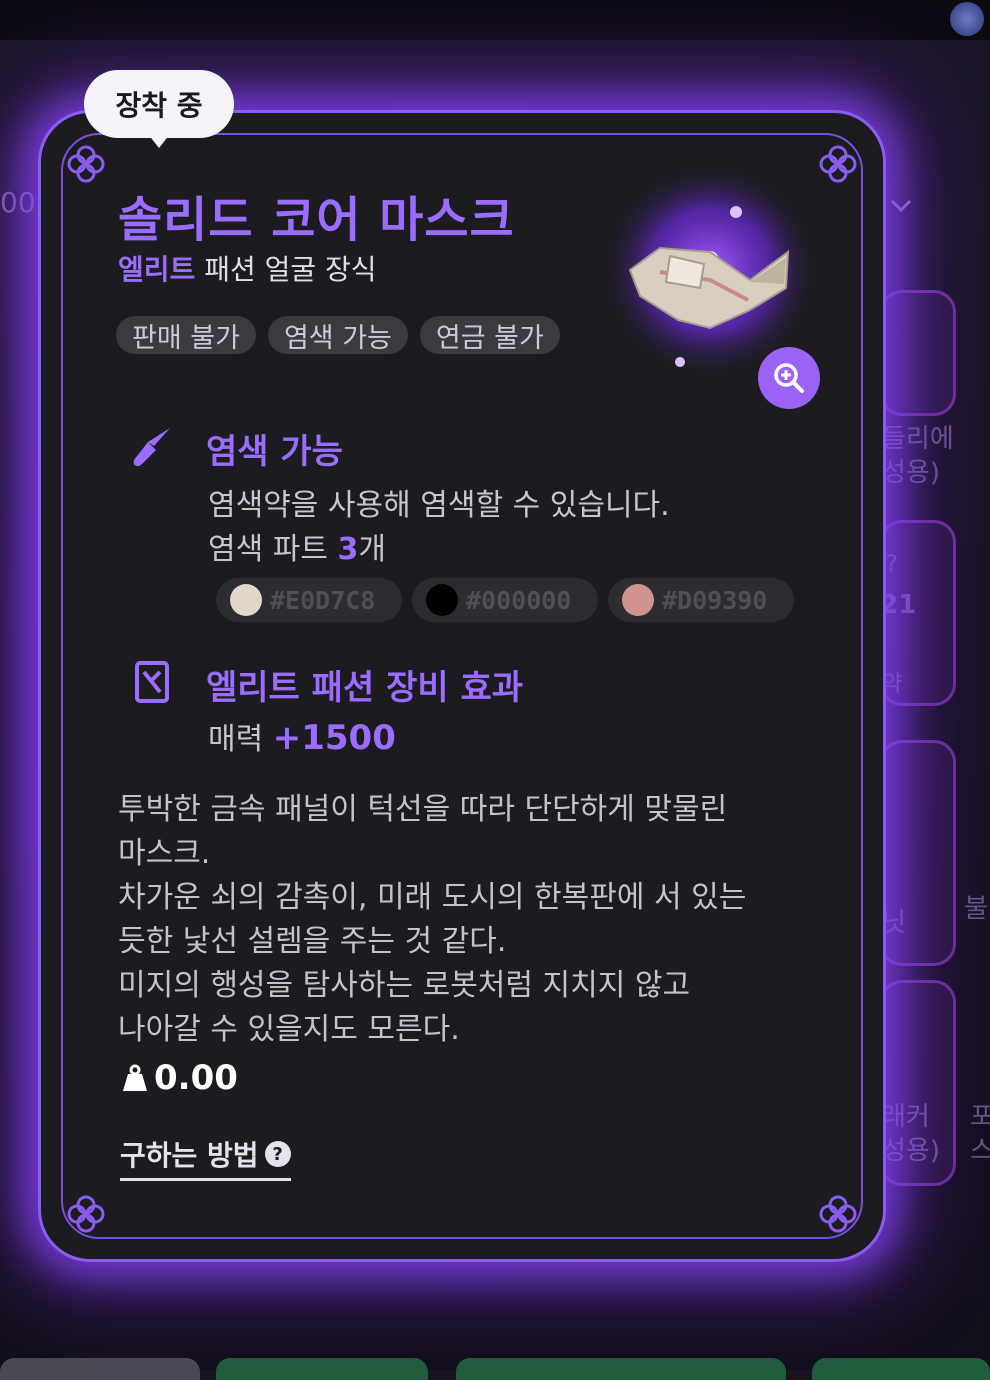  Describe the element at coordinates (372, 549) in the screenshot. I see `dye-parts-unit: 개` at that location.